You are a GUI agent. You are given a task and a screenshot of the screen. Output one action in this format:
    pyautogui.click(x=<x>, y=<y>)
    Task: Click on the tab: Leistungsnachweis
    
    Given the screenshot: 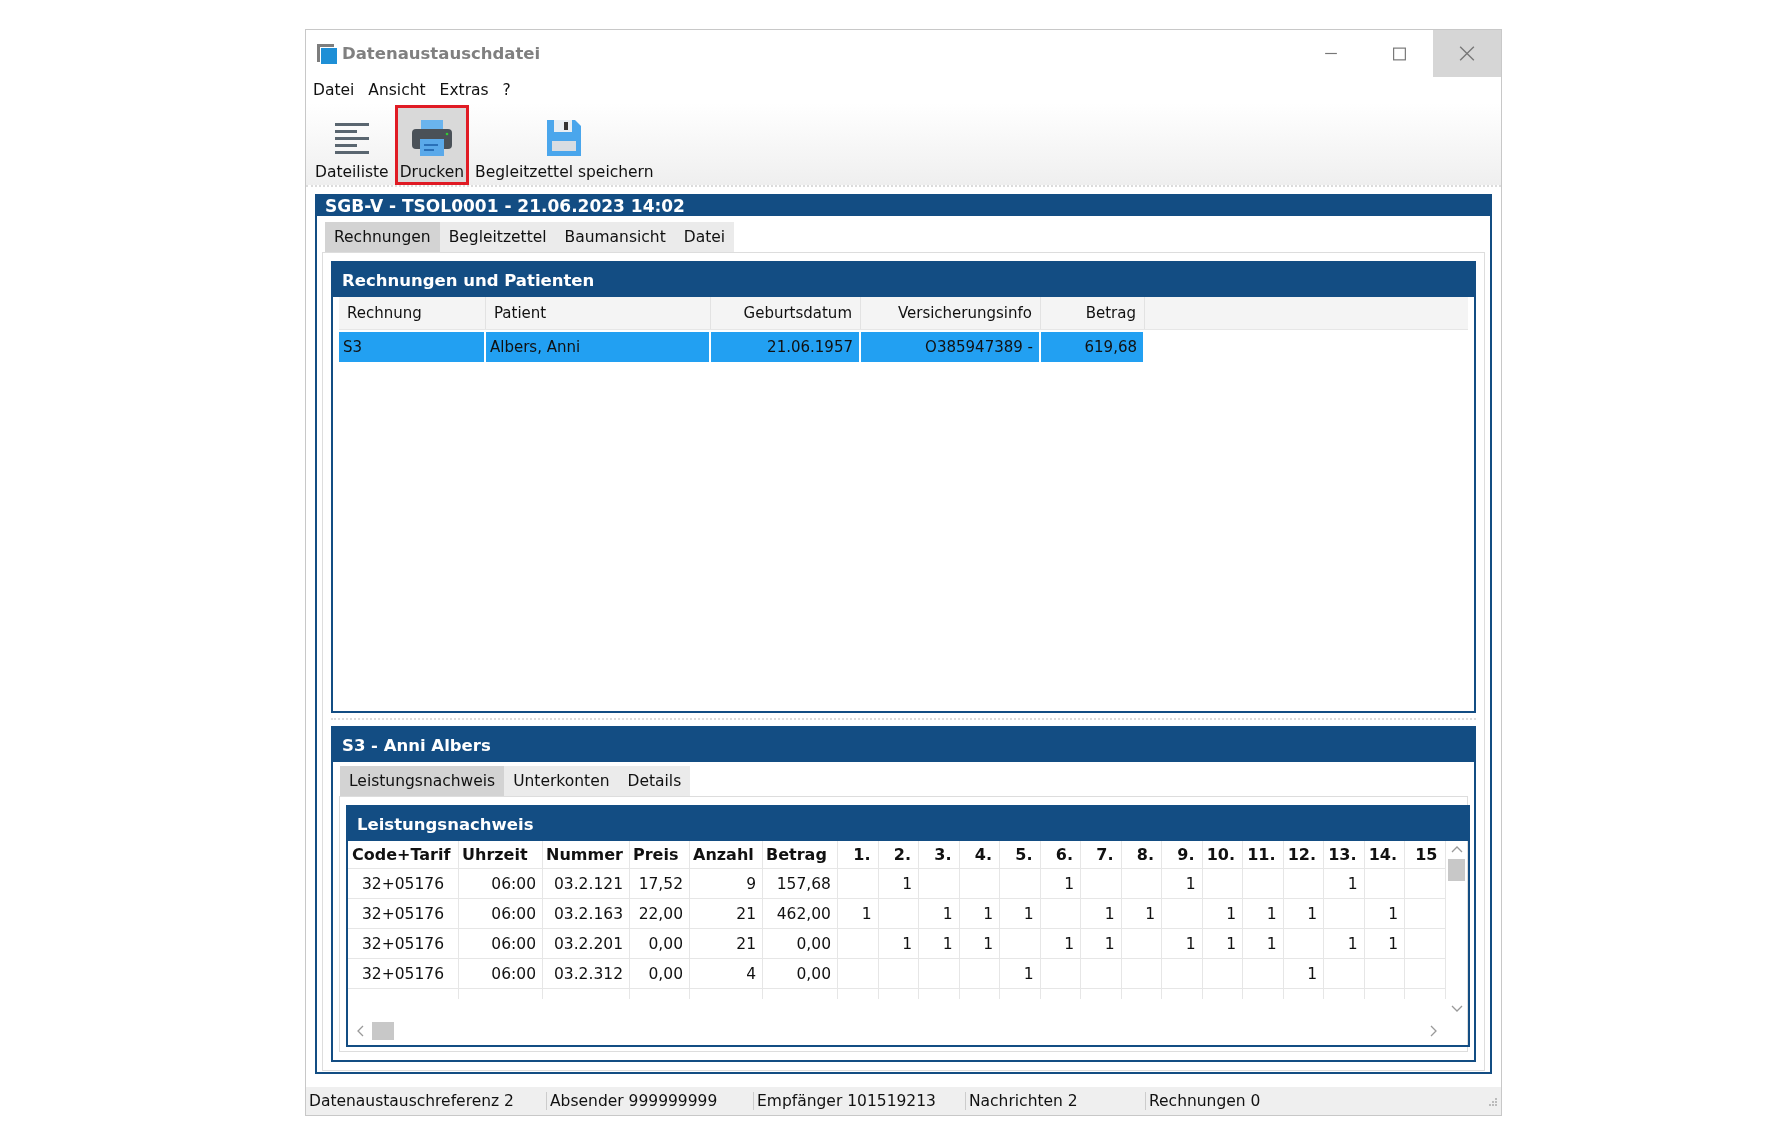 What is the action you would take?
    pyautogui.click(x=422, y=781)
    